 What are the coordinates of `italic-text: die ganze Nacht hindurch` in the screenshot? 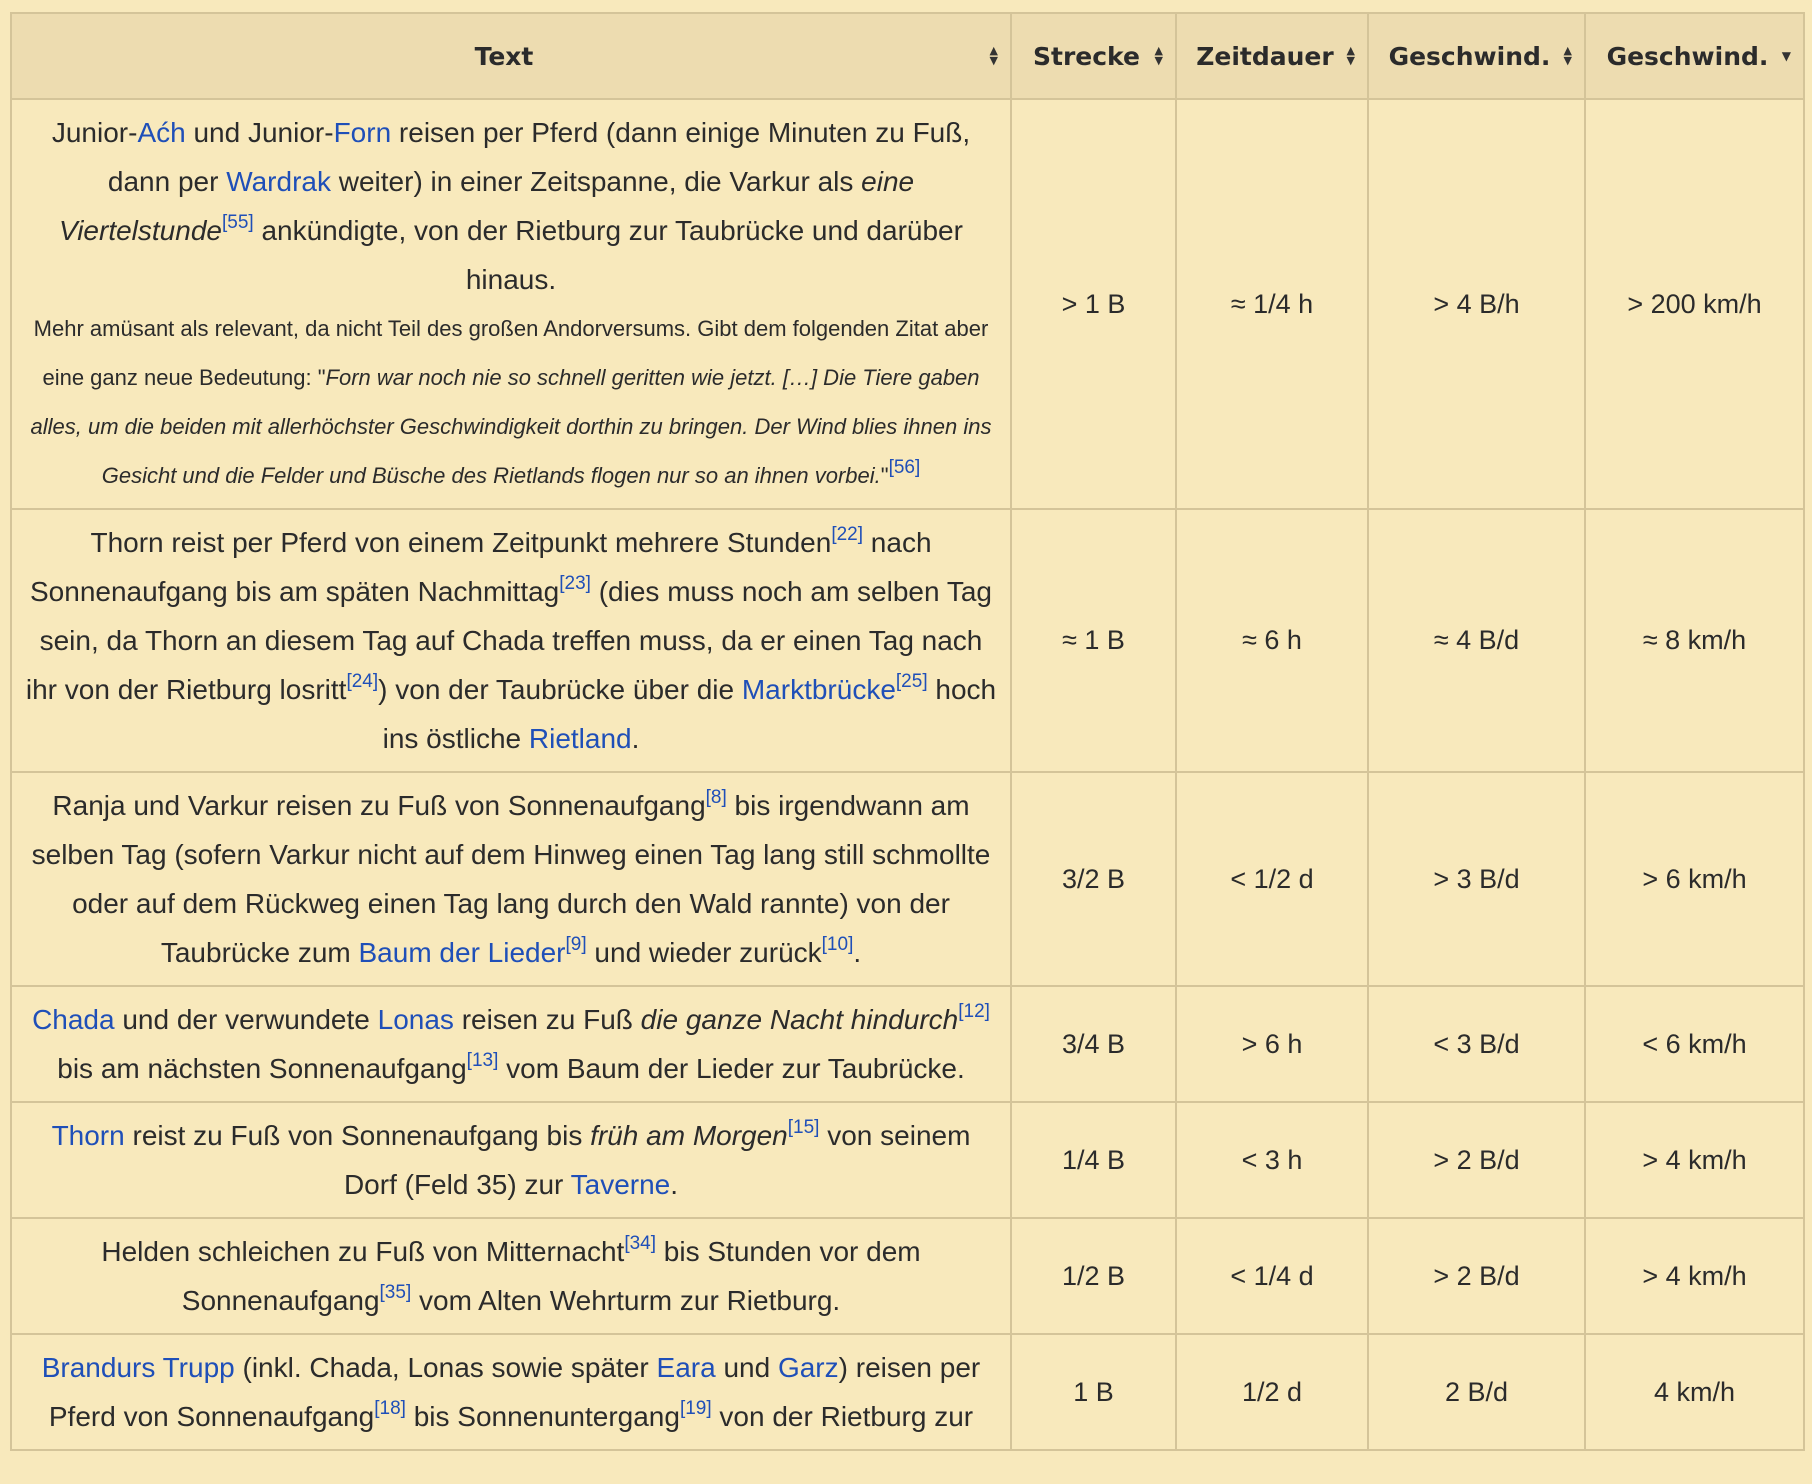 It's located at (799, 1019).